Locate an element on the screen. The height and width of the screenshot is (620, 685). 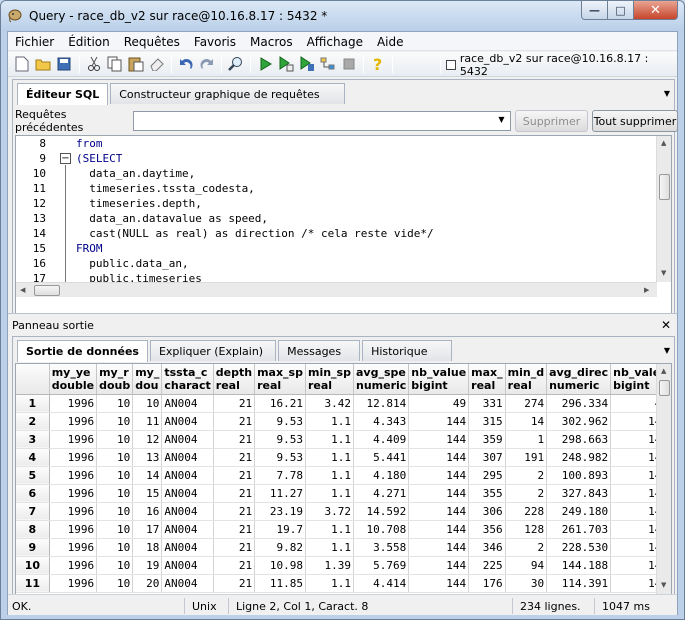
tab-data-output: Sortie de données is located at coordinates (82, 351).